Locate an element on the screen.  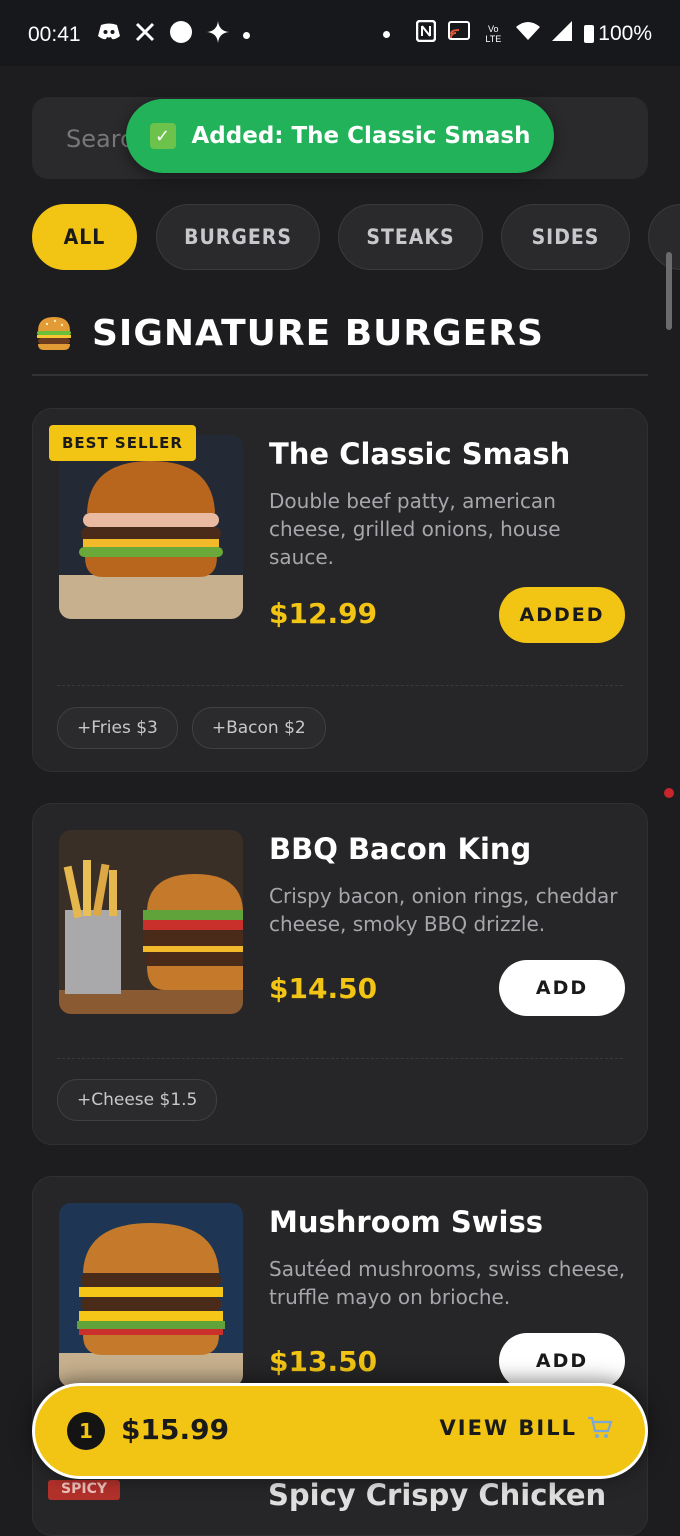
discord-icon is located at coordinates (109, 35).